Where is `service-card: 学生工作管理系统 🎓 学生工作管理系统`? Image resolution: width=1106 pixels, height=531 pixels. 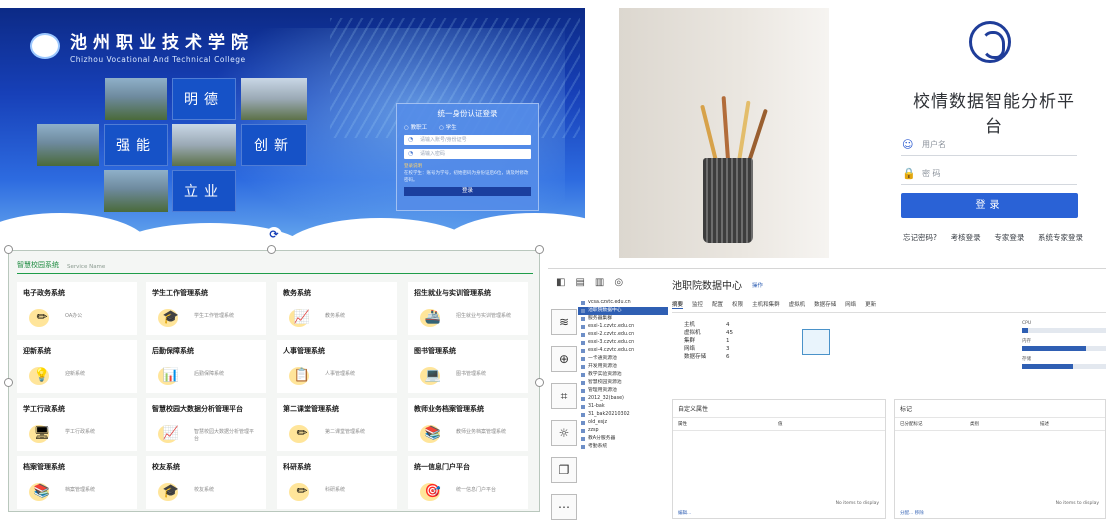
service-card: 学生工作管理系统 🎓 学生工作管理系统 is located at coordinates (206, 308).